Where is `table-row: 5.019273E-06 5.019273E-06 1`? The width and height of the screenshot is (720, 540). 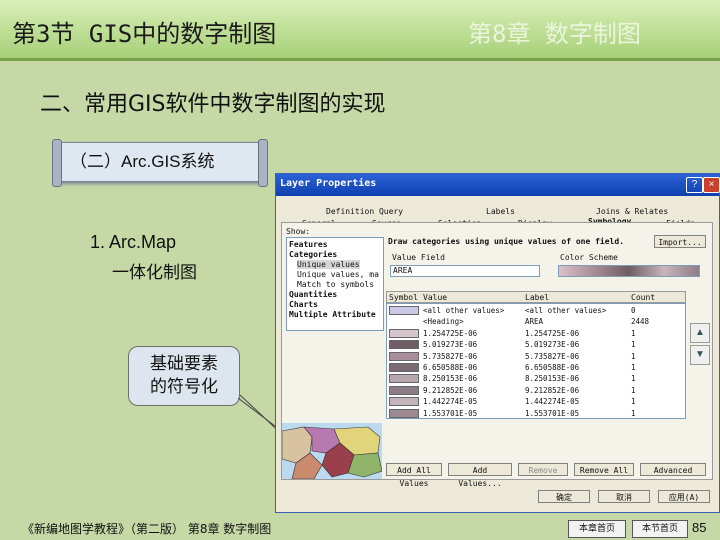
table-row: 5.019273E-06 5.019273E-06 1 is located at coordinates (536, 344).